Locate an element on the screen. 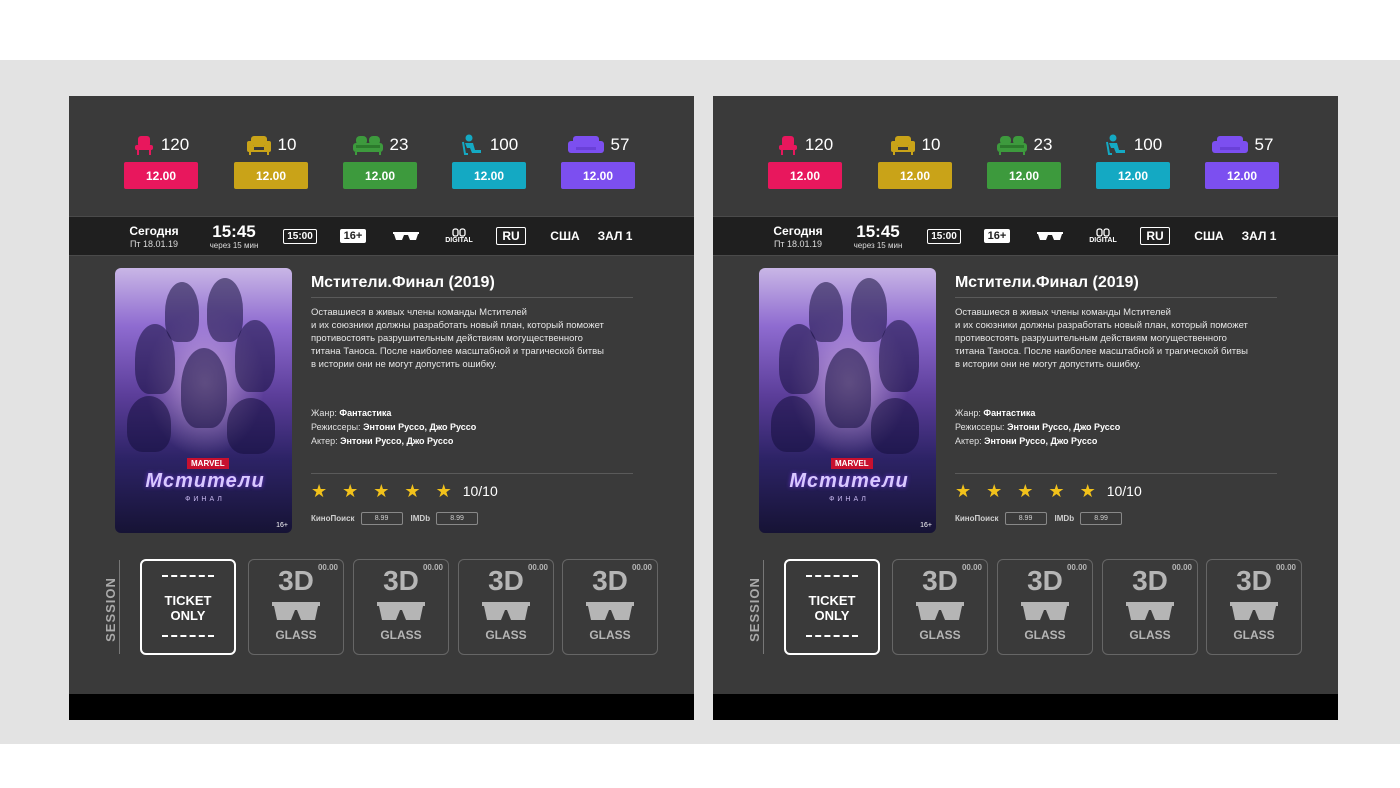  kinopoisk-value: 8.99 is located at coordinates (1025, 518).